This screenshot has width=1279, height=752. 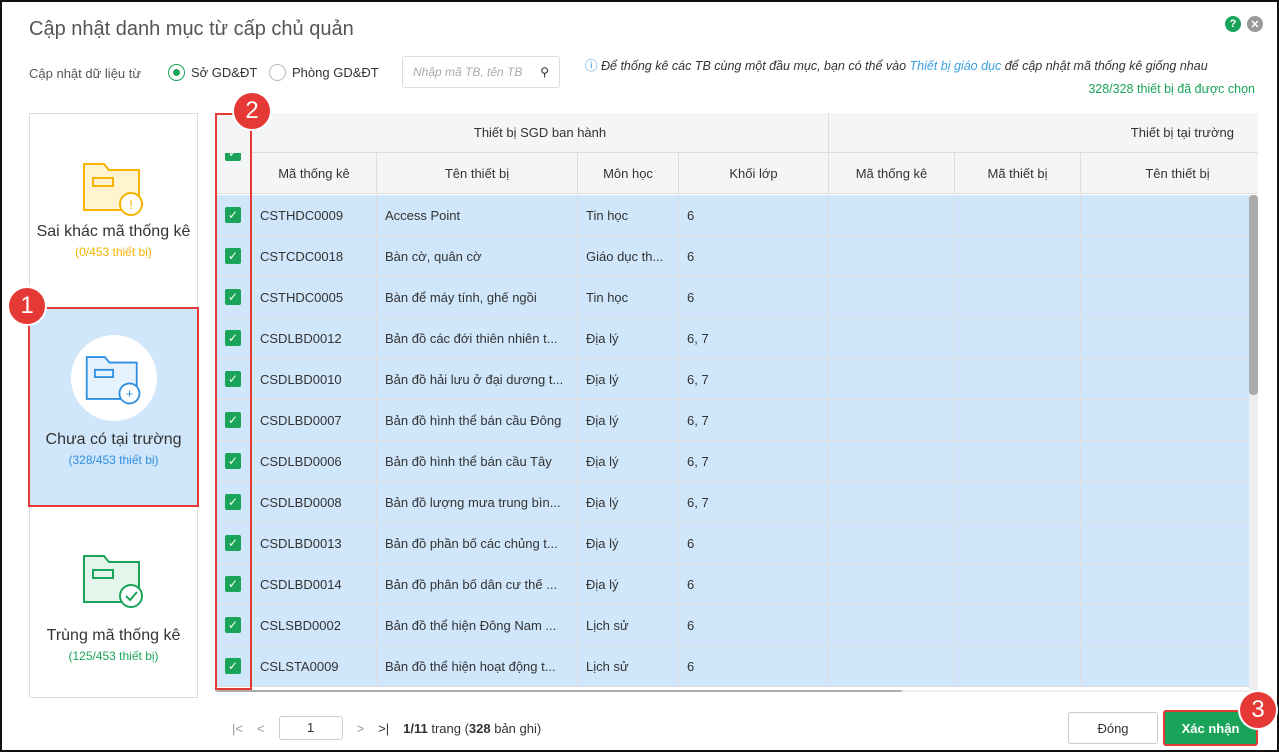 I want to click on table-cell: CSLSTA0009, so click(x=314, y=666).